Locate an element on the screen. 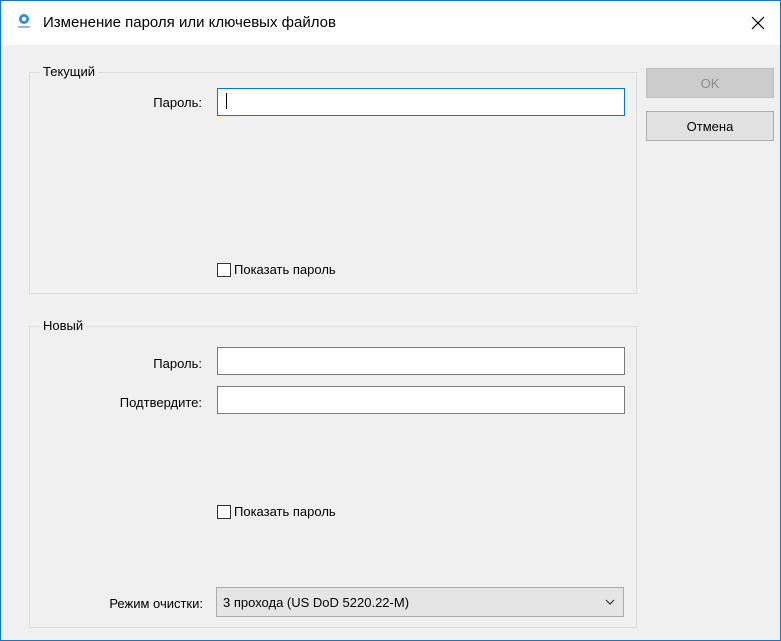 The height and width of the screenshot is (641, 781). confirm-password-label: Подтвердите: is located at coordinates (160, 402).